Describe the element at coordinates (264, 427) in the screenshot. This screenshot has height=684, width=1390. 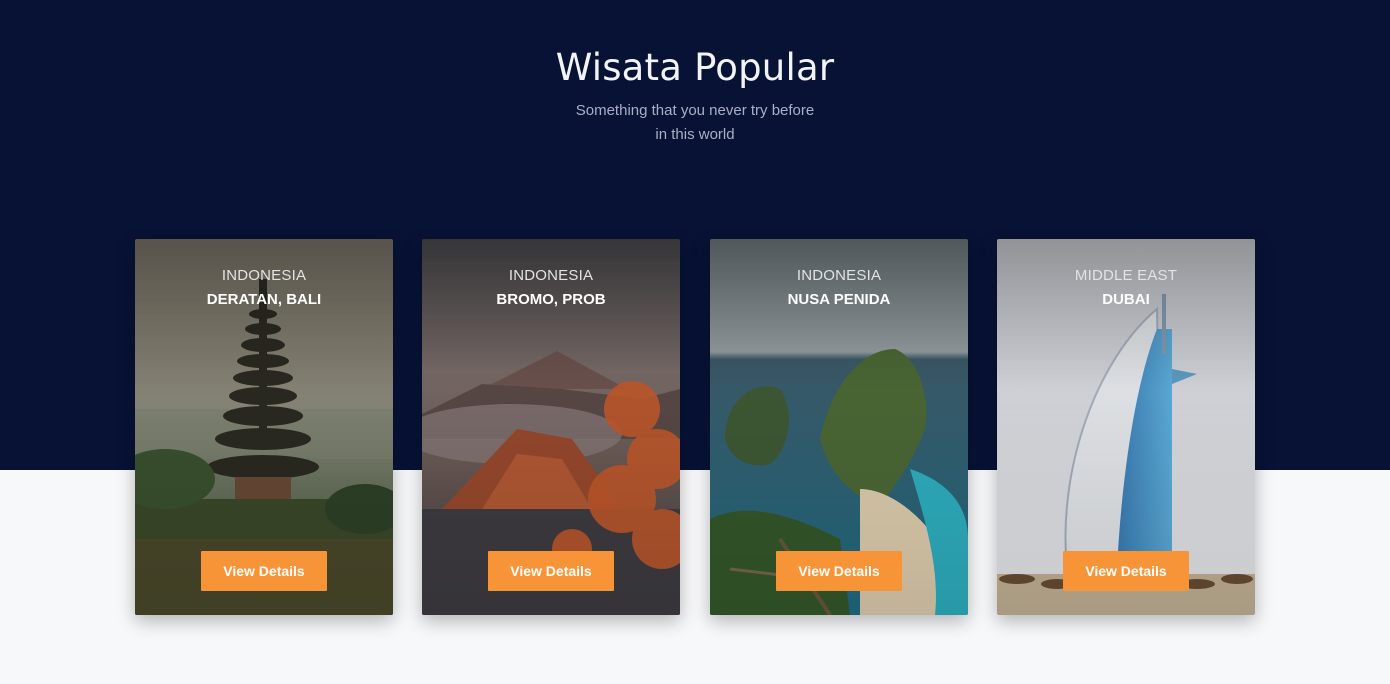
I see `destination-card-bali: INDONESIA DERATAN, BALI View Details` at that location.